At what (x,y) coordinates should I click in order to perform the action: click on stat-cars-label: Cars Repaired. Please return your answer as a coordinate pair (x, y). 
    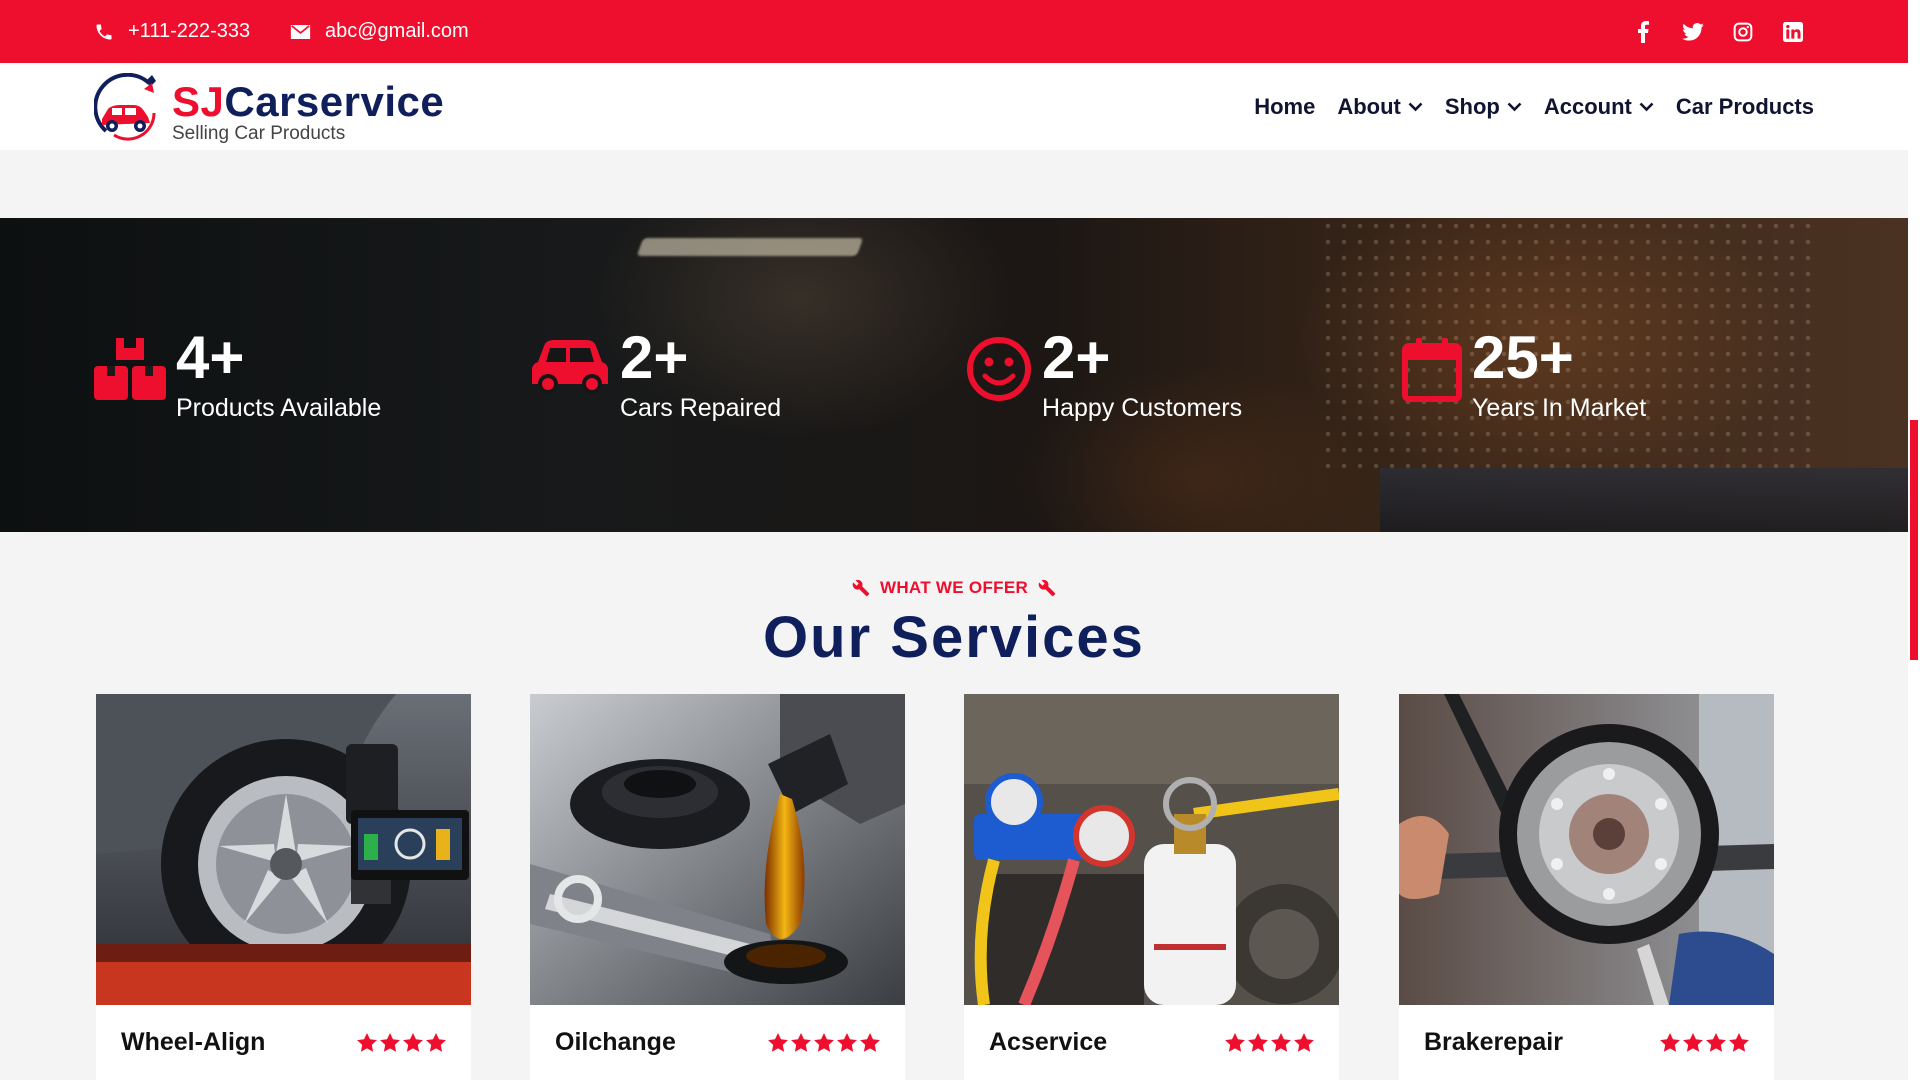
    Looking at the image, I should click on (701, 408).